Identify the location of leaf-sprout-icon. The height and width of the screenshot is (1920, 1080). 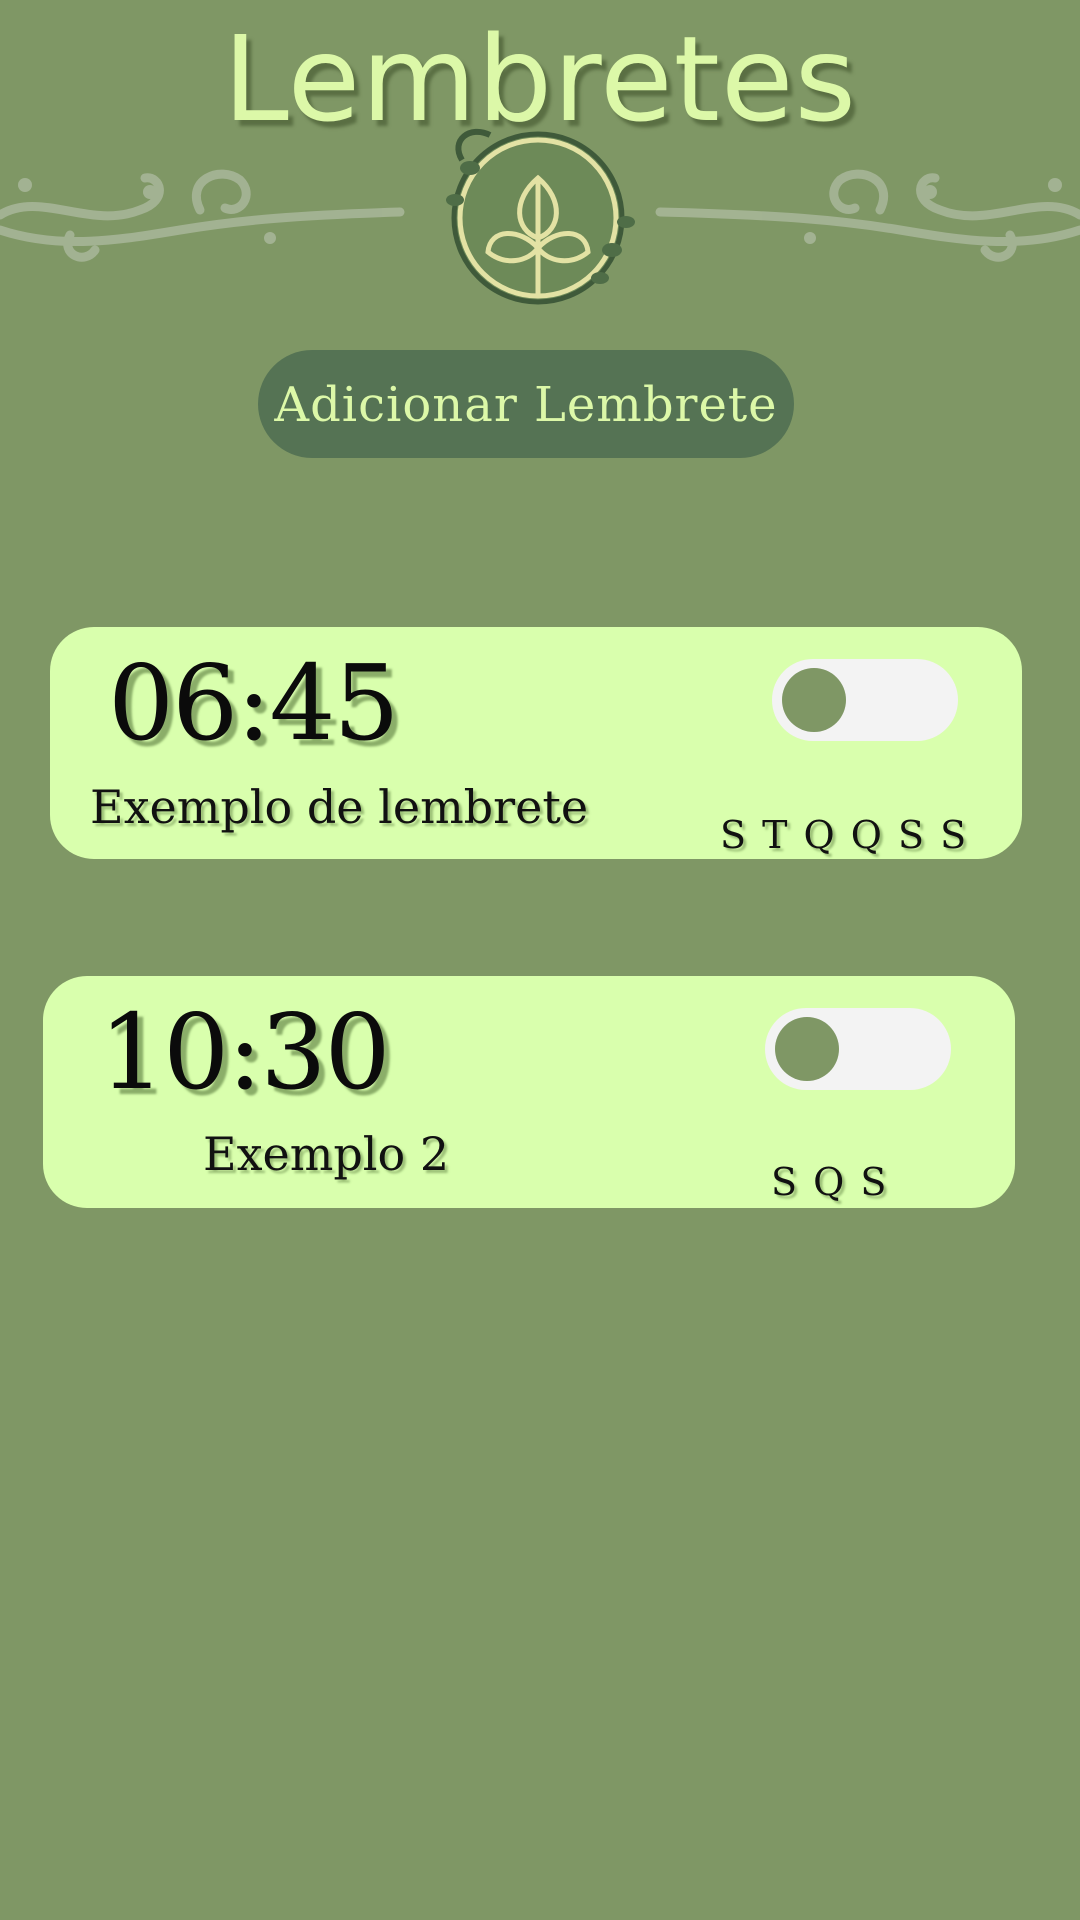
(540, 216).